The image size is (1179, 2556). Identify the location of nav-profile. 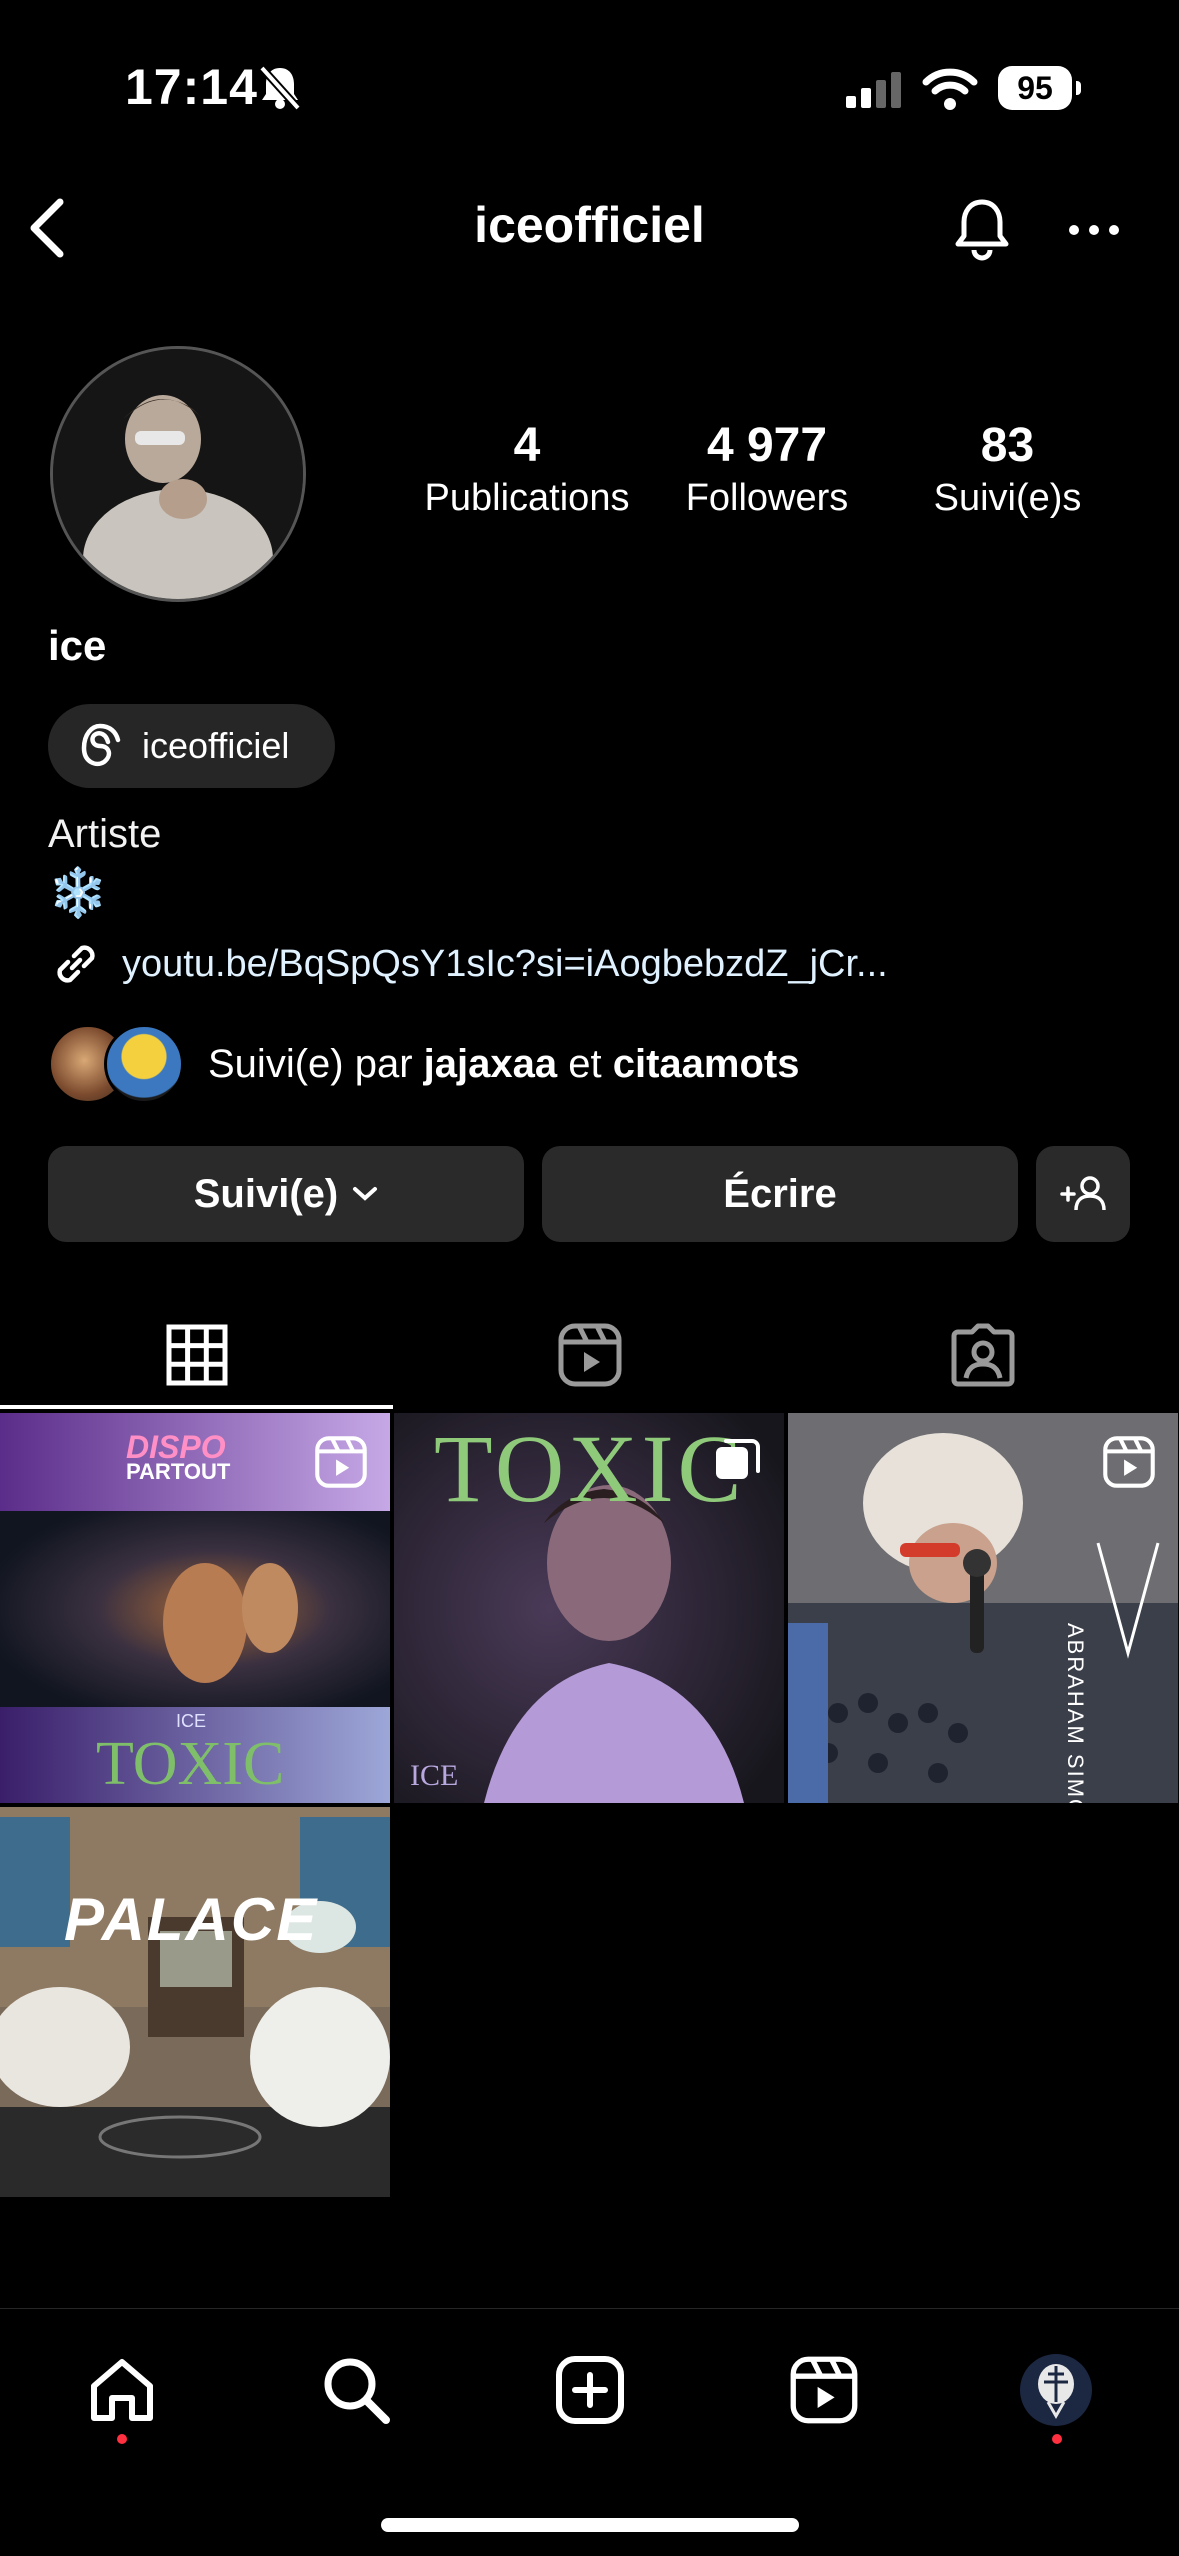
(1056, 2390).